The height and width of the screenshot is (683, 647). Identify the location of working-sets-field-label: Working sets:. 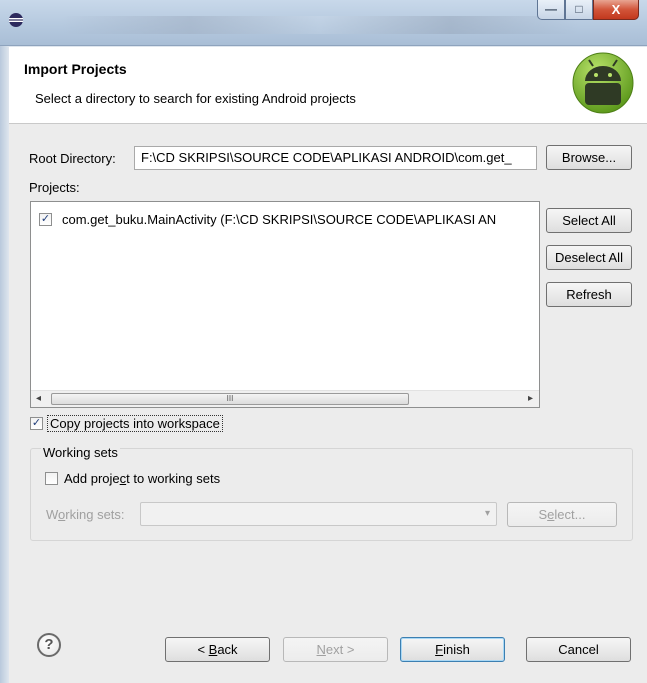
(85, 514).